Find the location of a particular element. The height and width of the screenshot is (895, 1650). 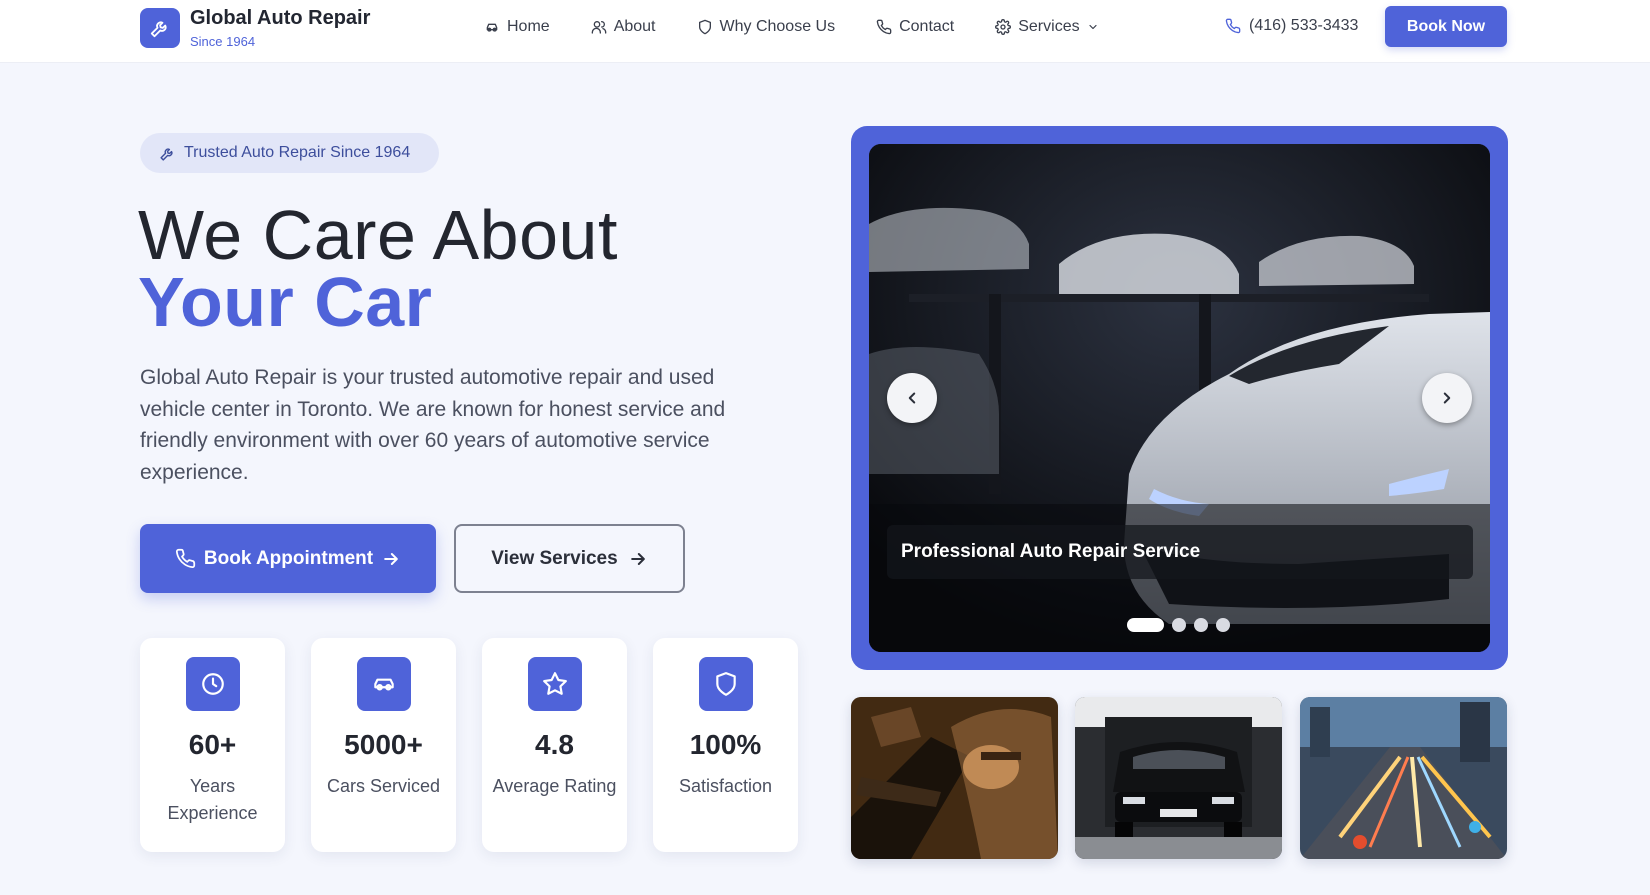

header-phone-number: (416) 533-3433 is located at coordinates (1304, 25).